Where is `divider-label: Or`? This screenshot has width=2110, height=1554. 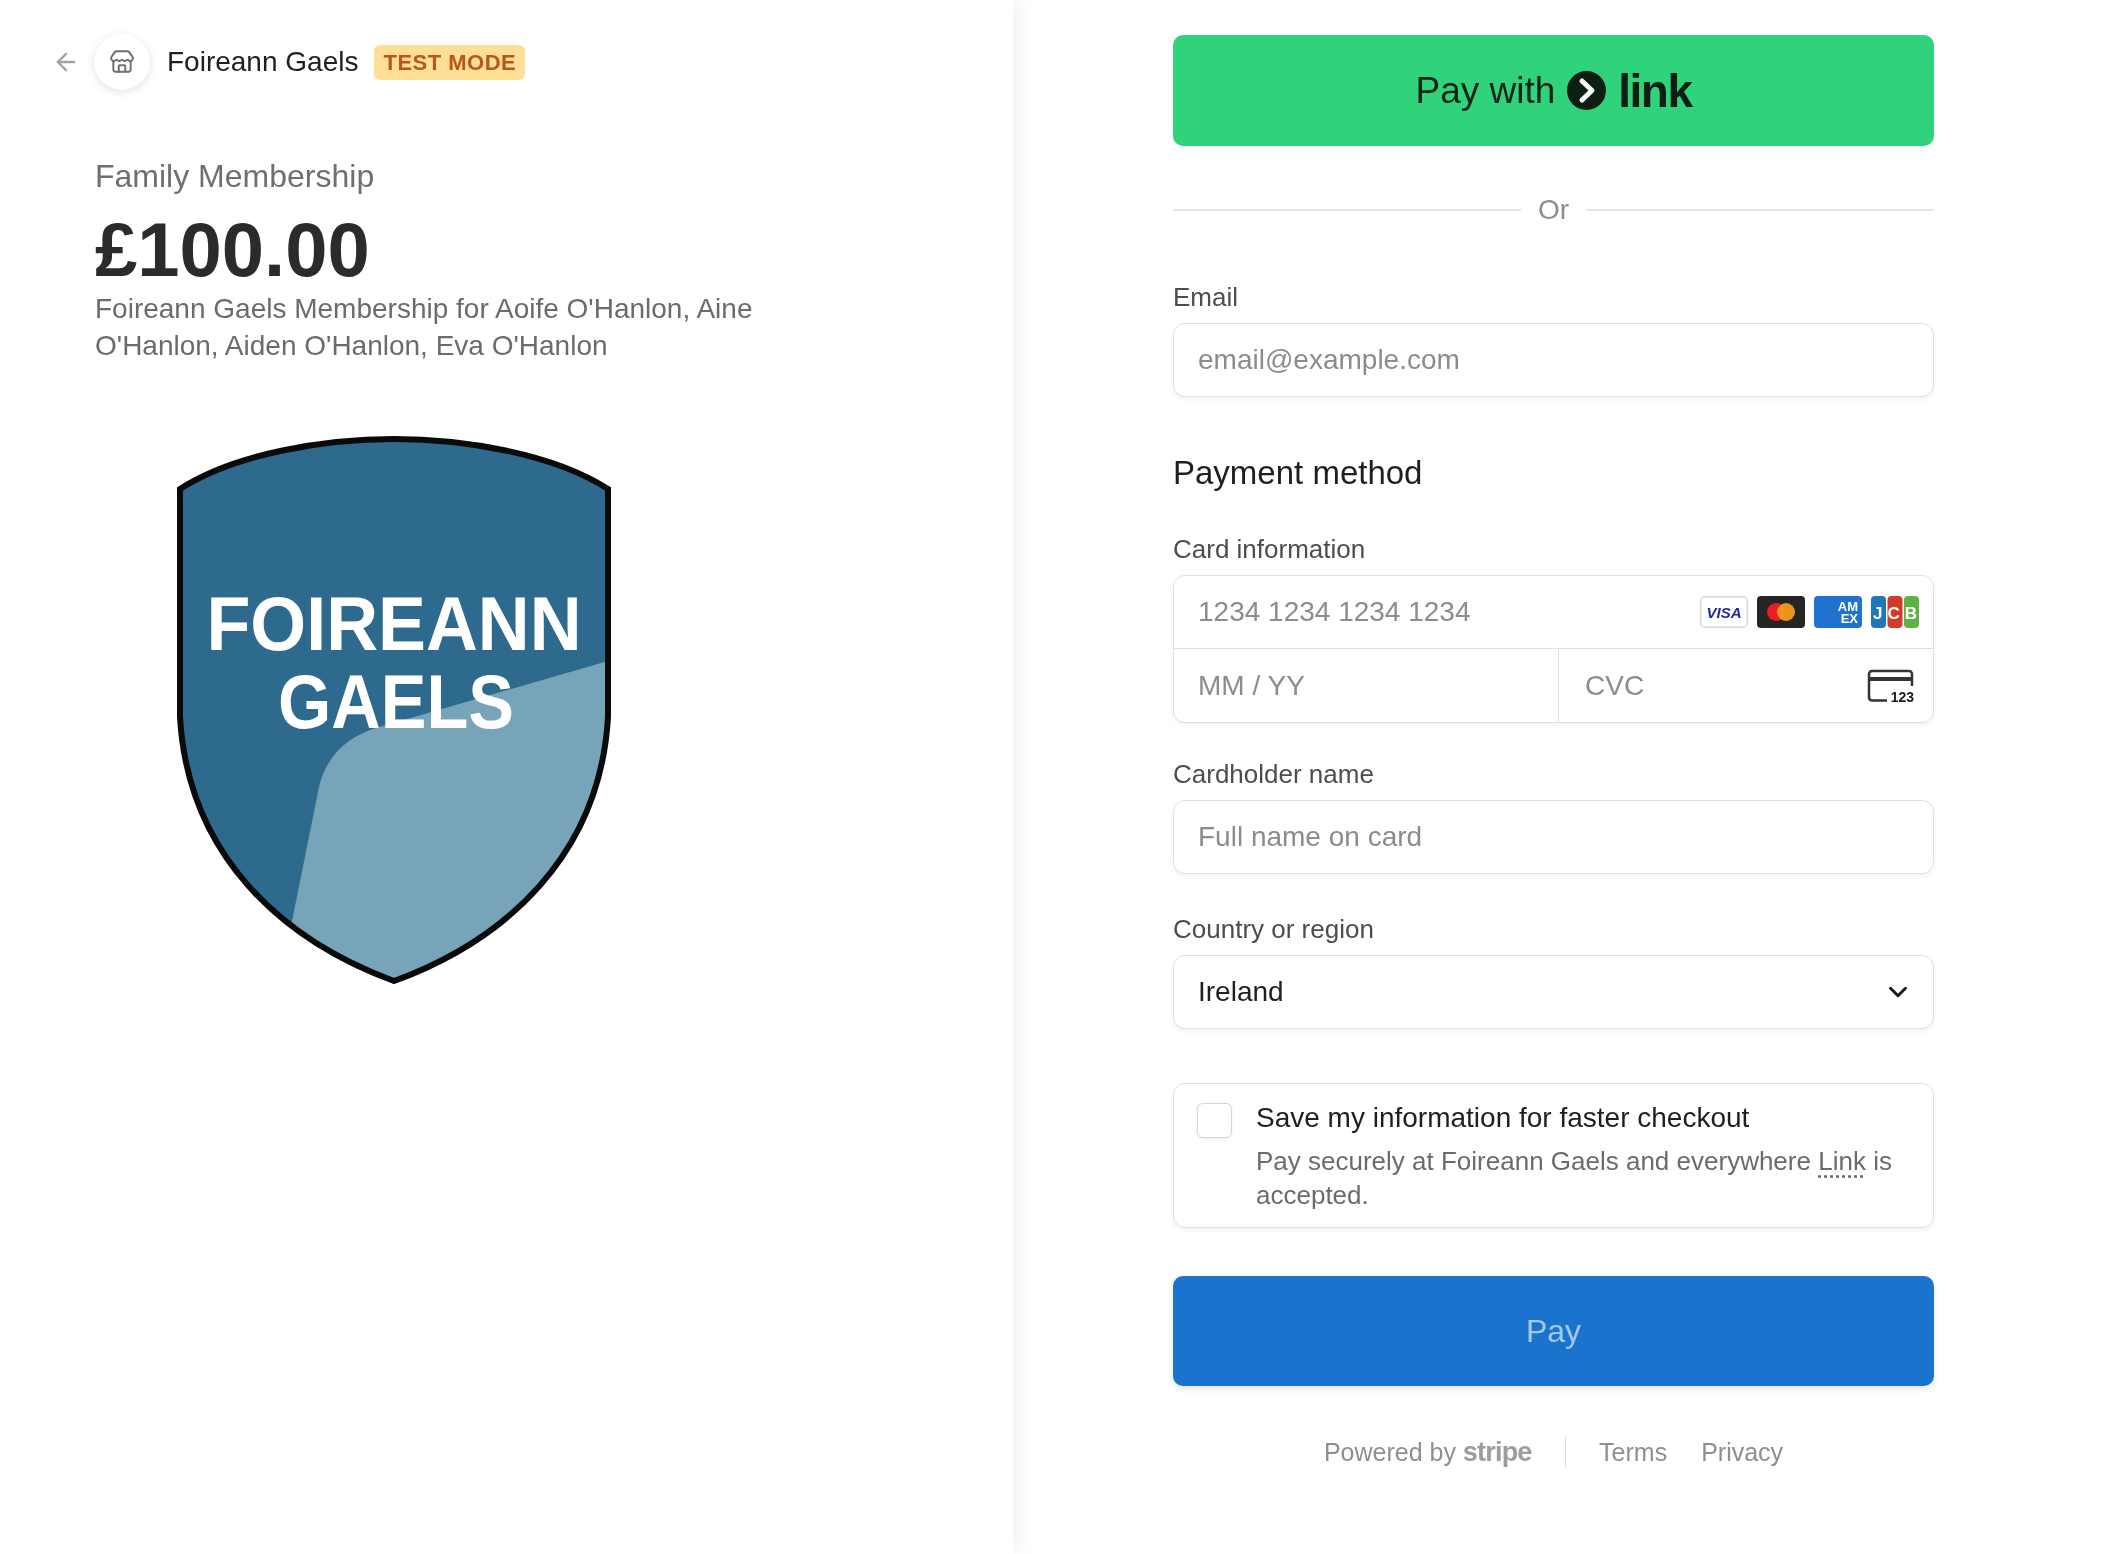 divider-label: Or is located at coordinates (1553, 210).